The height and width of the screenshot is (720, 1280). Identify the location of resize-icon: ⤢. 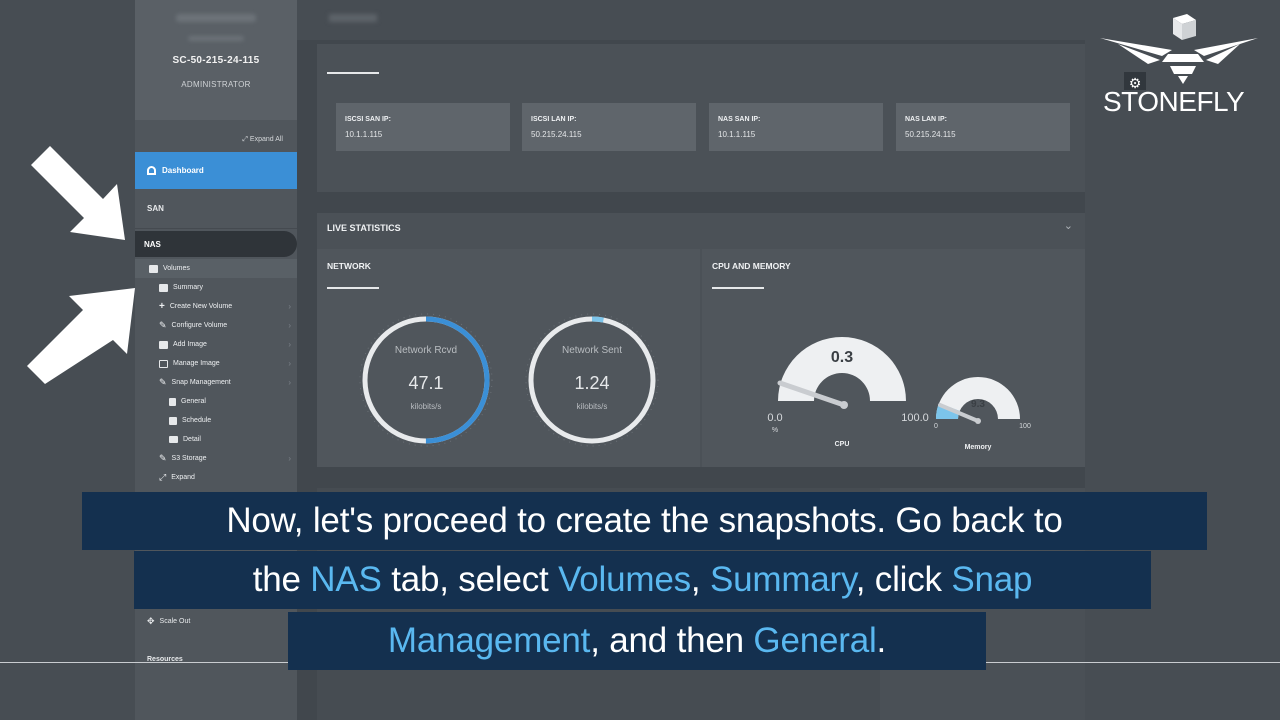
(163, 477).